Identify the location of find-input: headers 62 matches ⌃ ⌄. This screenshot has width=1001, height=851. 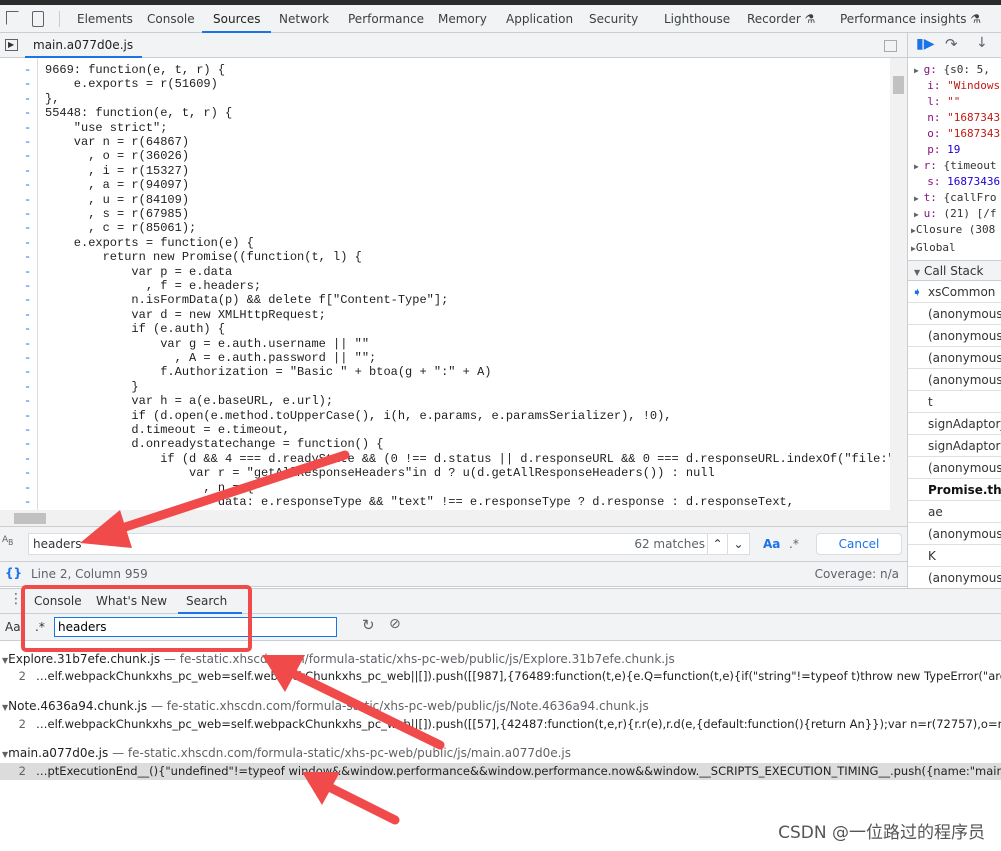
(389, 544).